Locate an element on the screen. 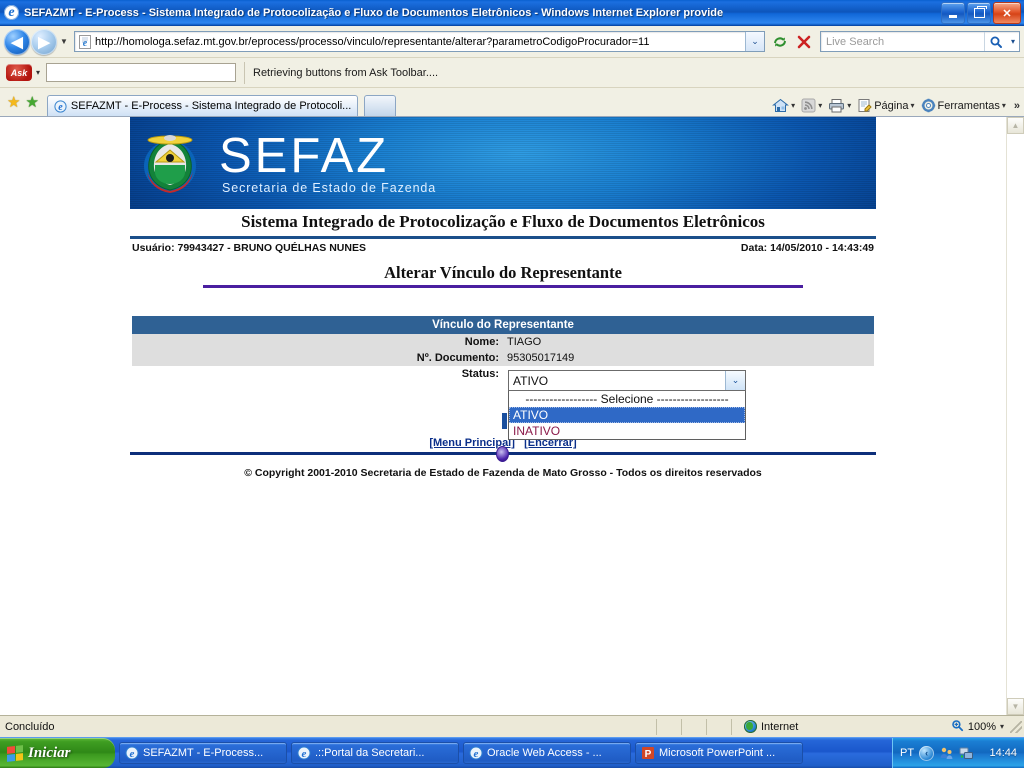 This screenshot has width=1024, height=768. vertical-scrollbar: ▲ ▼ is located at coordinates (1015, 416).